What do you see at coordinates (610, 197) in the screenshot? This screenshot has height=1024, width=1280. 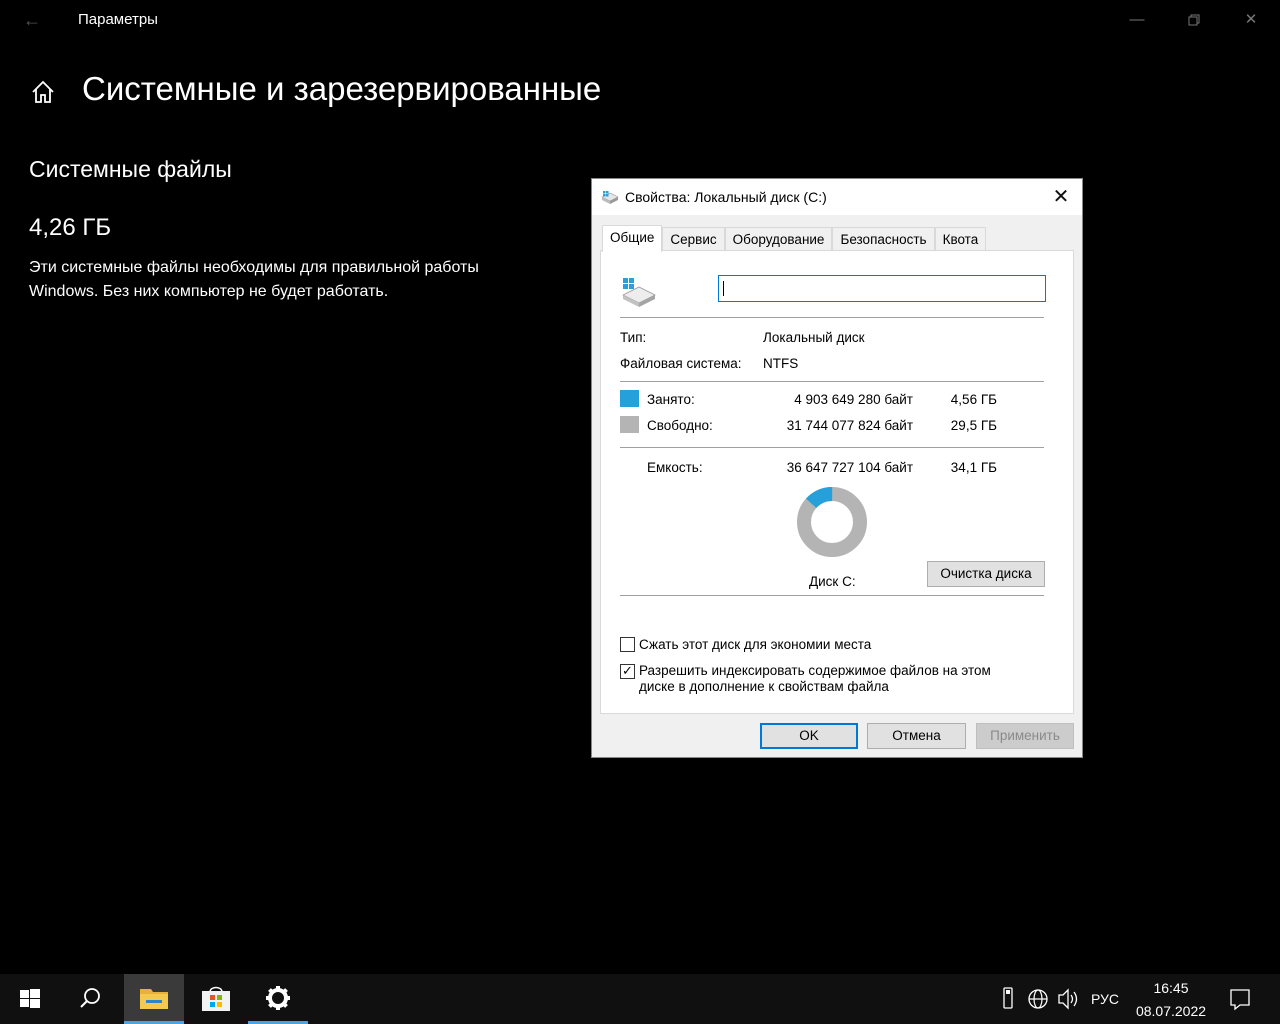 I see `drive-icon` at bounding box center [610, 197].